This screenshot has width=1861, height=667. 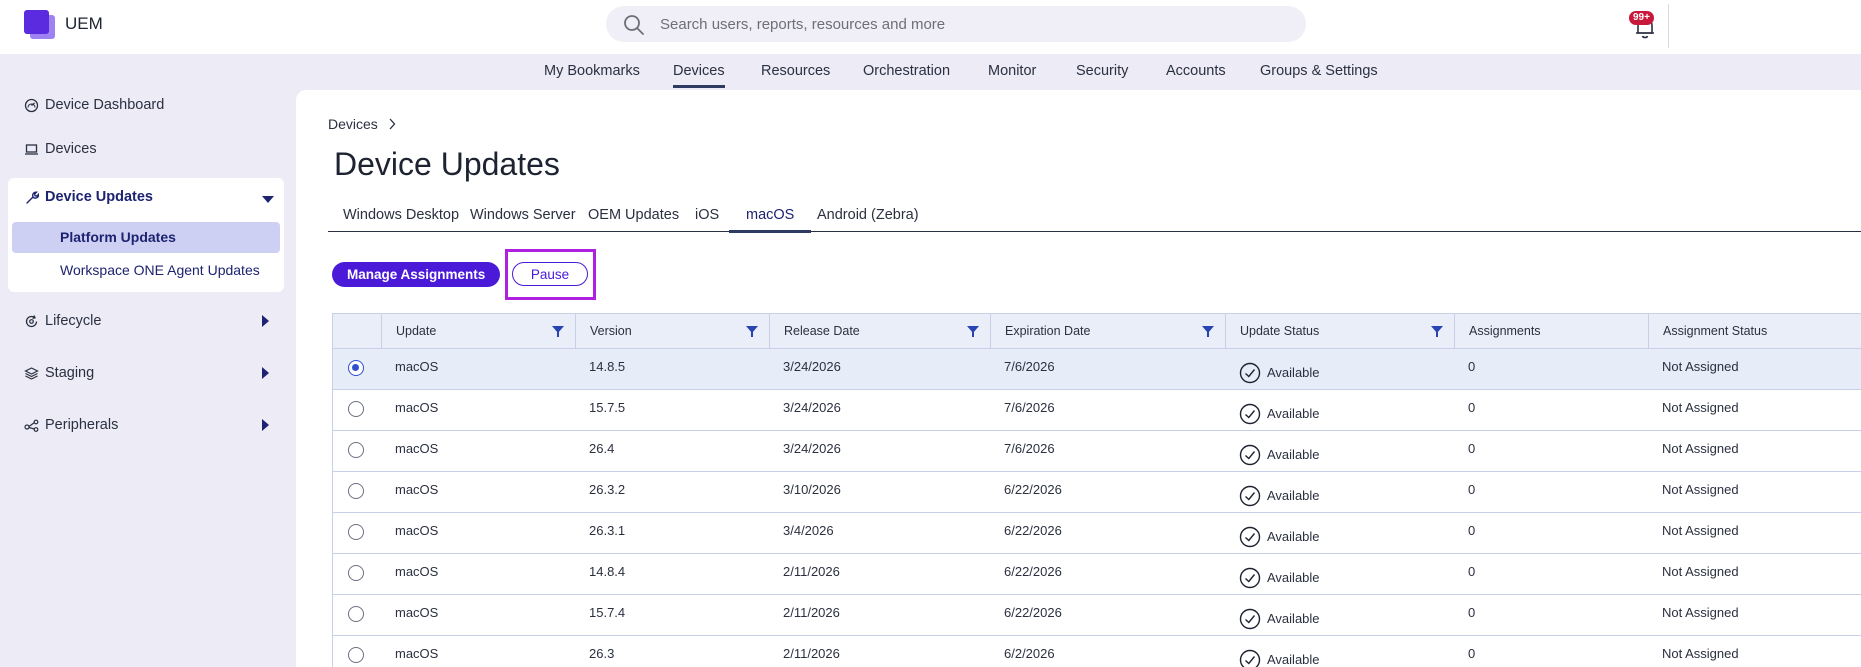 What do you see at coordinates (707, 215) in the screenshot?
I see `tab-ios: iOS` at bounding box center [707, 215].